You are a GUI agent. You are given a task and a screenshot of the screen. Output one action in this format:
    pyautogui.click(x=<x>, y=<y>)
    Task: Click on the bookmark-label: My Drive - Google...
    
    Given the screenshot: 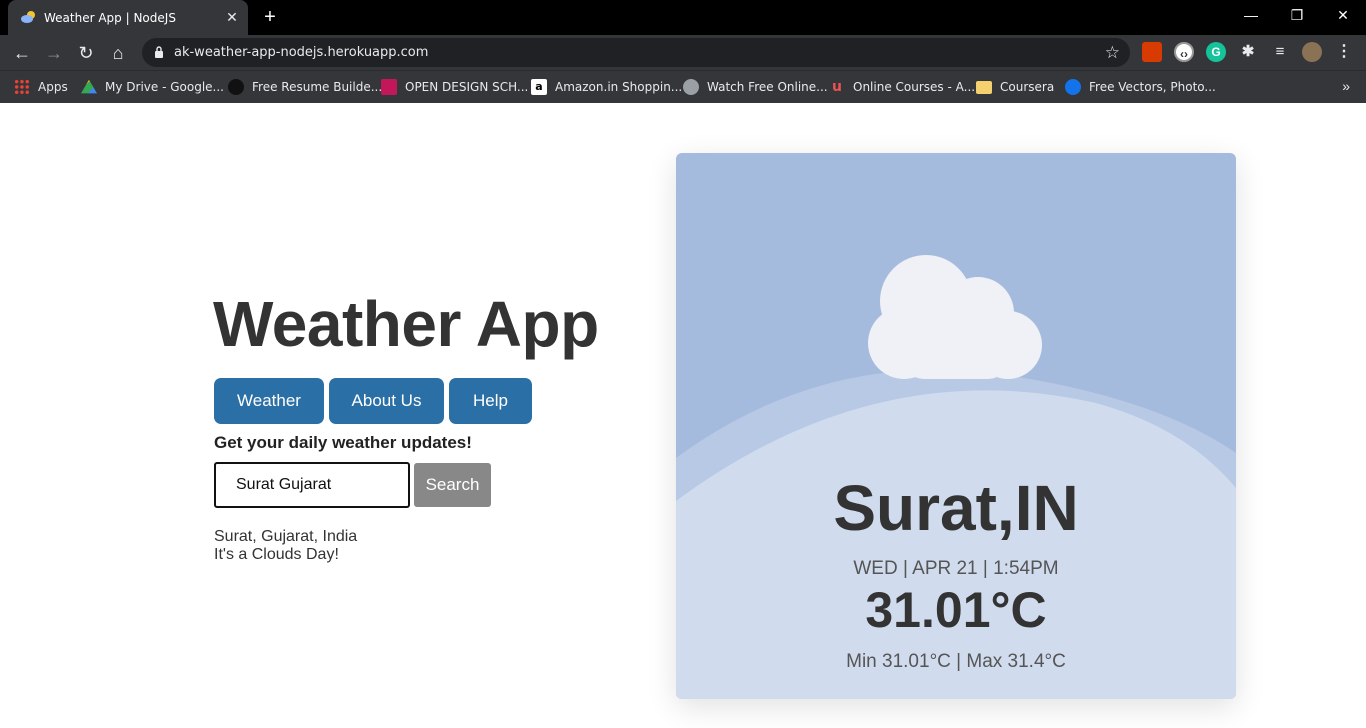 What is the action you would take?
    pyautogui.click(x=164, y=87)
    